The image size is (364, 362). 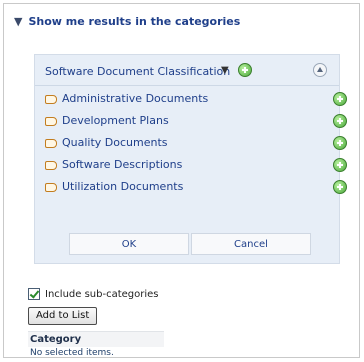 I want to click on cancel-button: Cancel, so click(x=251, y=244).